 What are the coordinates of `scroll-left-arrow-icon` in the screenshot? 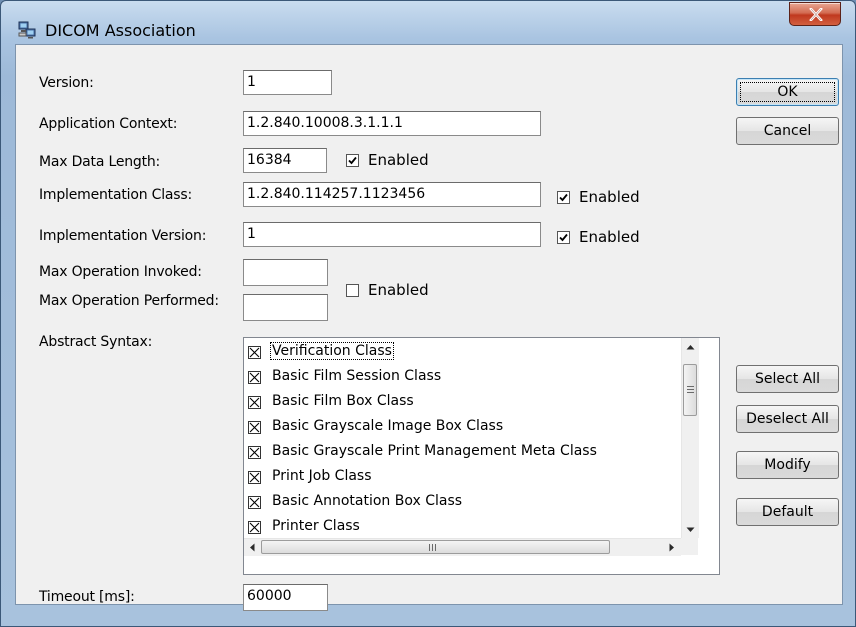 It's located at (252, 547).